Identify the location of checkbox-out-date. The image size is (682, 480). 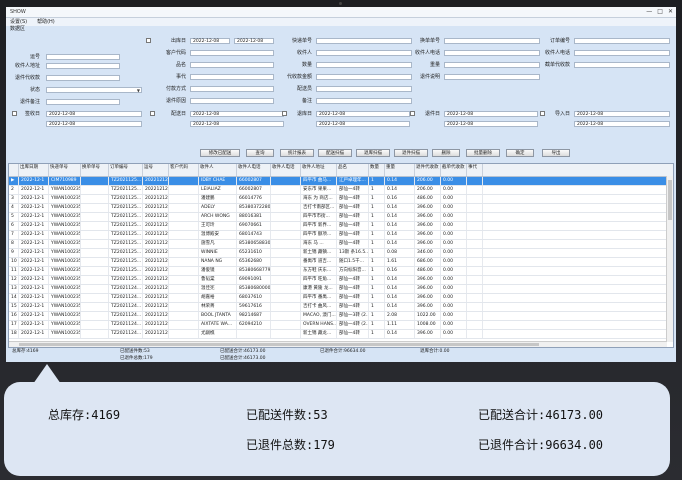
(148, 40).